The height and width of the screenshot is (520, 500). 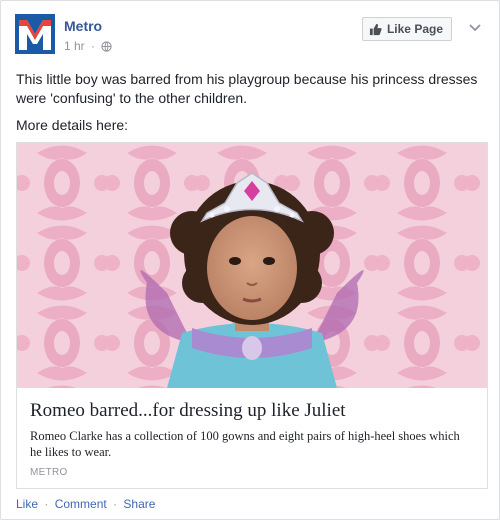 I want to click on post-options-menu, so click(x=475, y=28).